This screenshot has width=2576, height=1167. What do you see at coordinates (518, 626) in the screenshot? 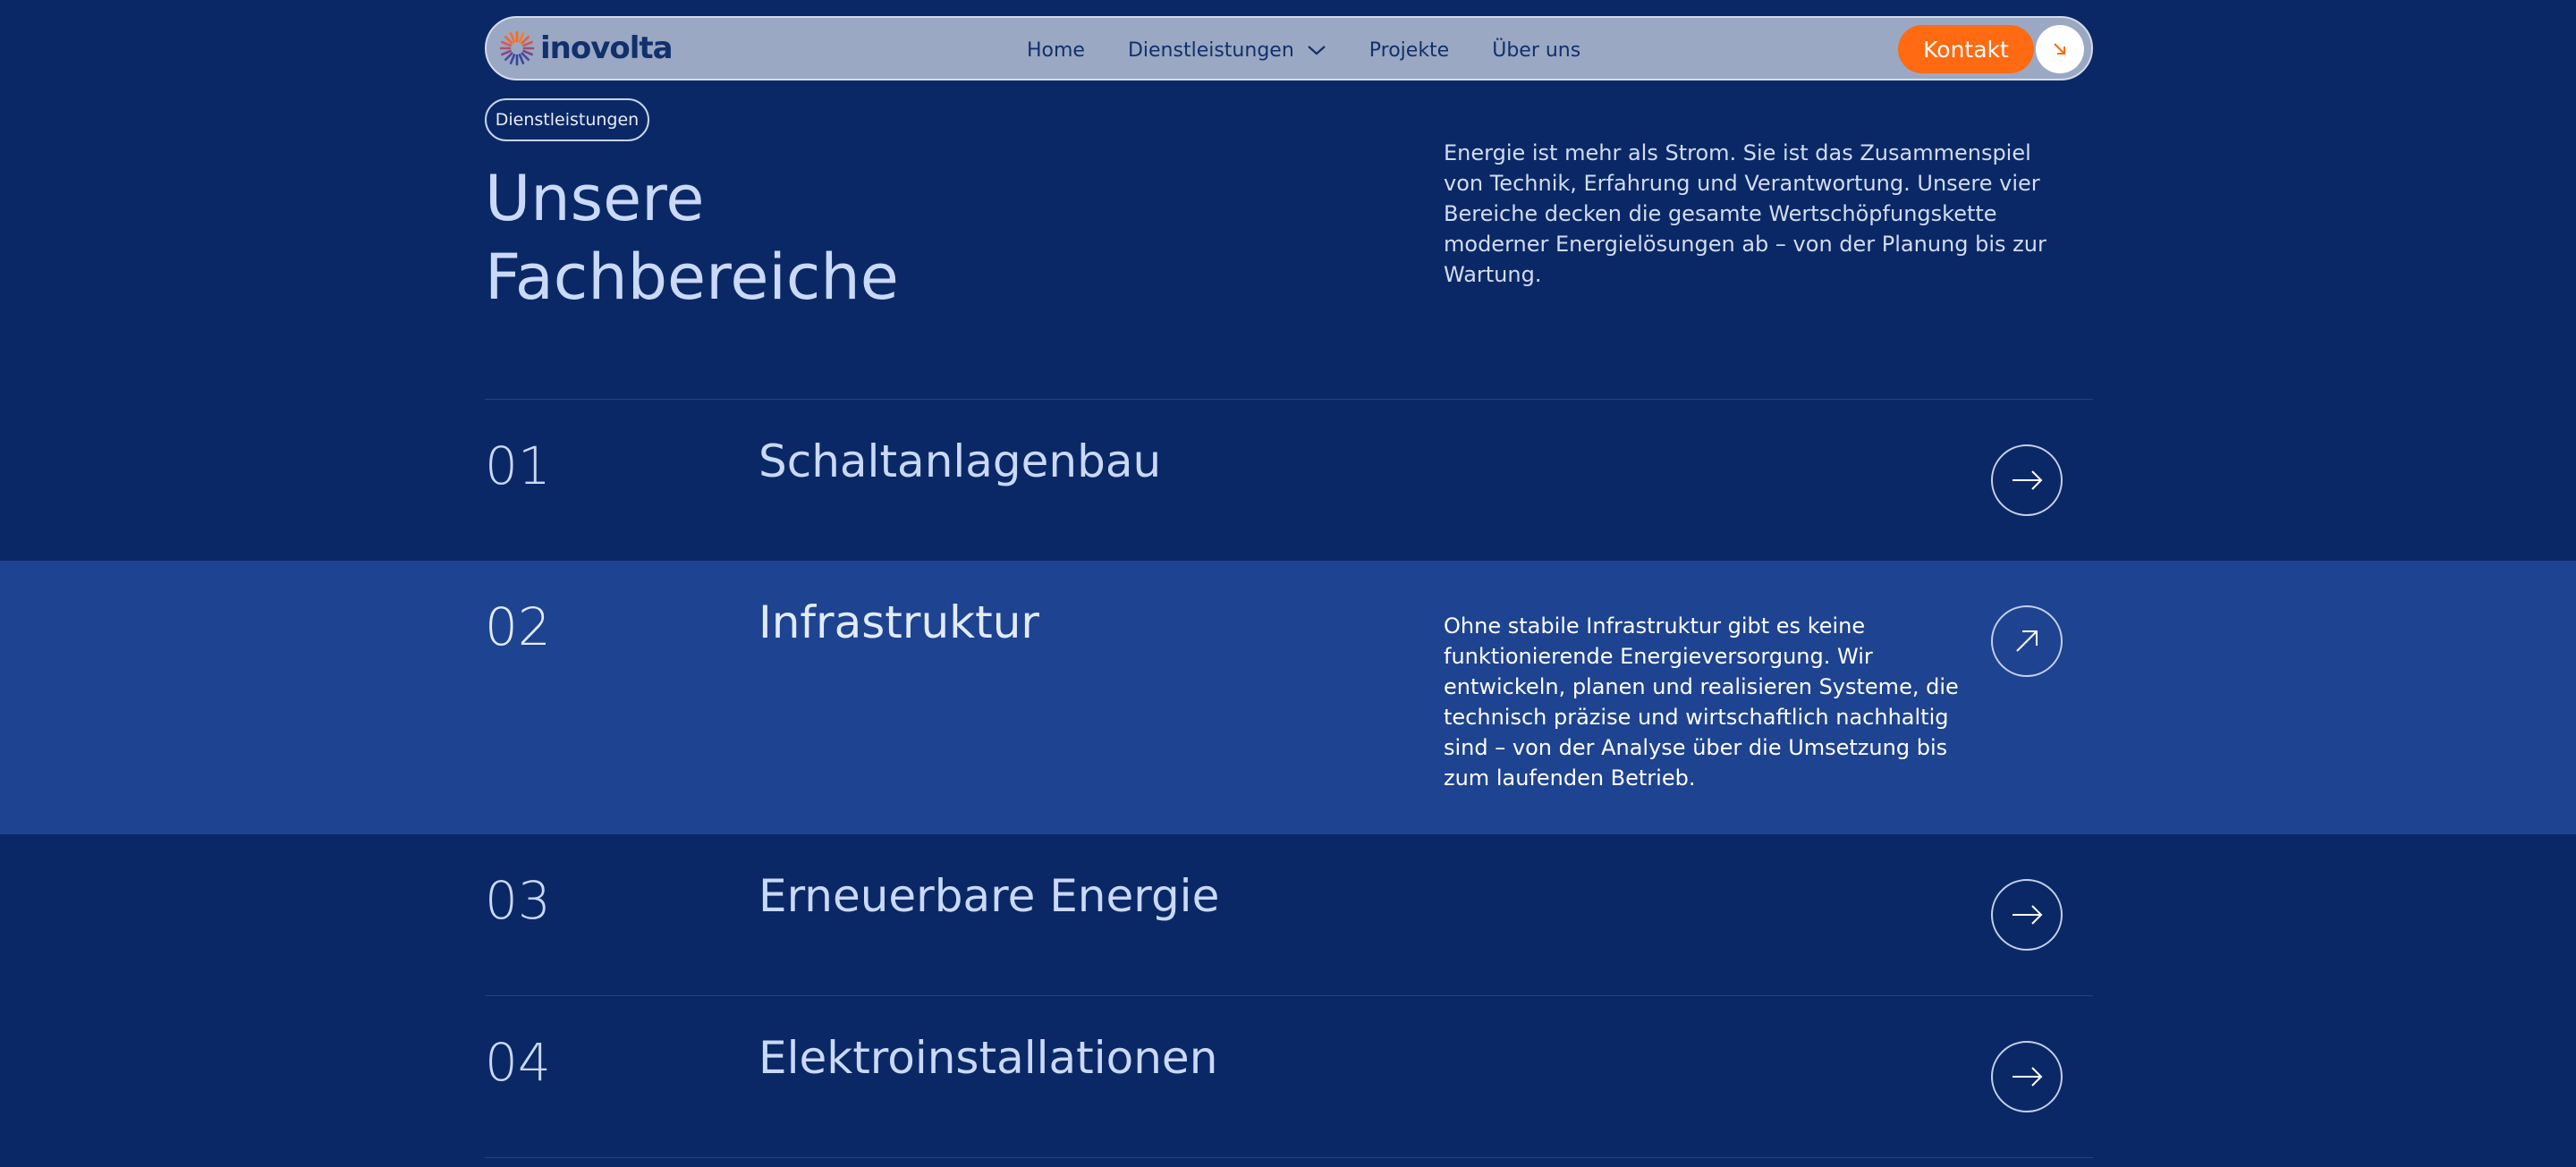
I see `service-number: 02` at bounding box center [518, 626].